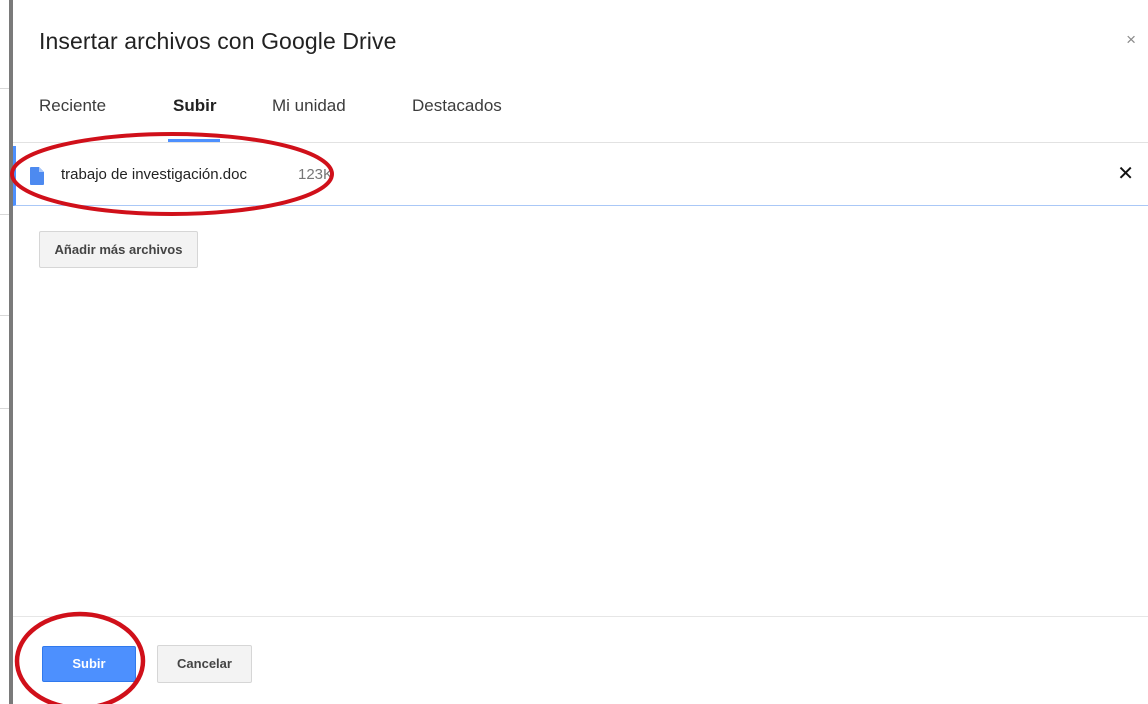 Image resolution: width=1148 pixels, height=704 pixels. Describe the element at coordinates (316, 174) in the screenshot. I see `file-size: 123K` at that location.